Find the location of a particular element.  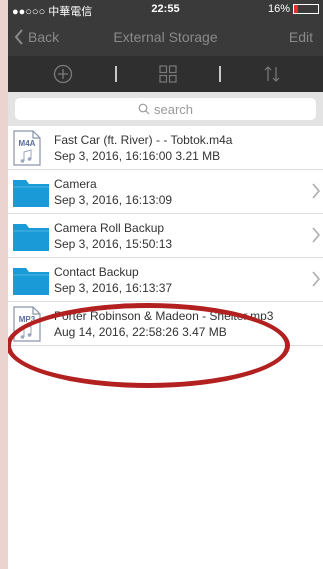

nav-bar: Back External Storage Edit is located at coordinates (165, 37).